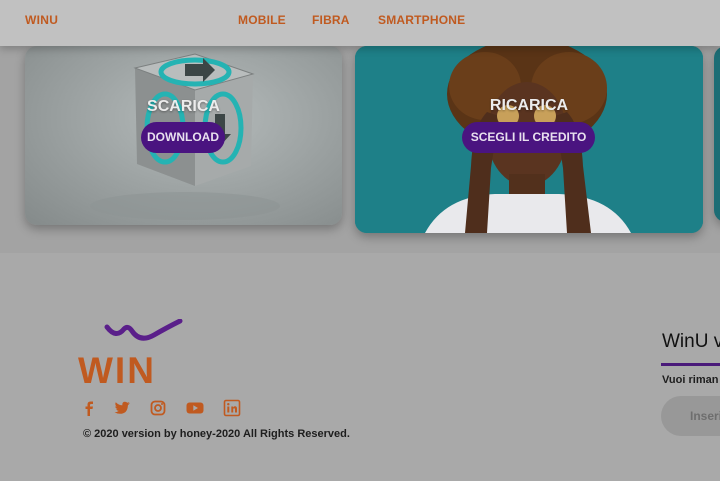  Describe the element at coordinates (158, 408) in the screenshot. I see `instagram-icon` at that location.